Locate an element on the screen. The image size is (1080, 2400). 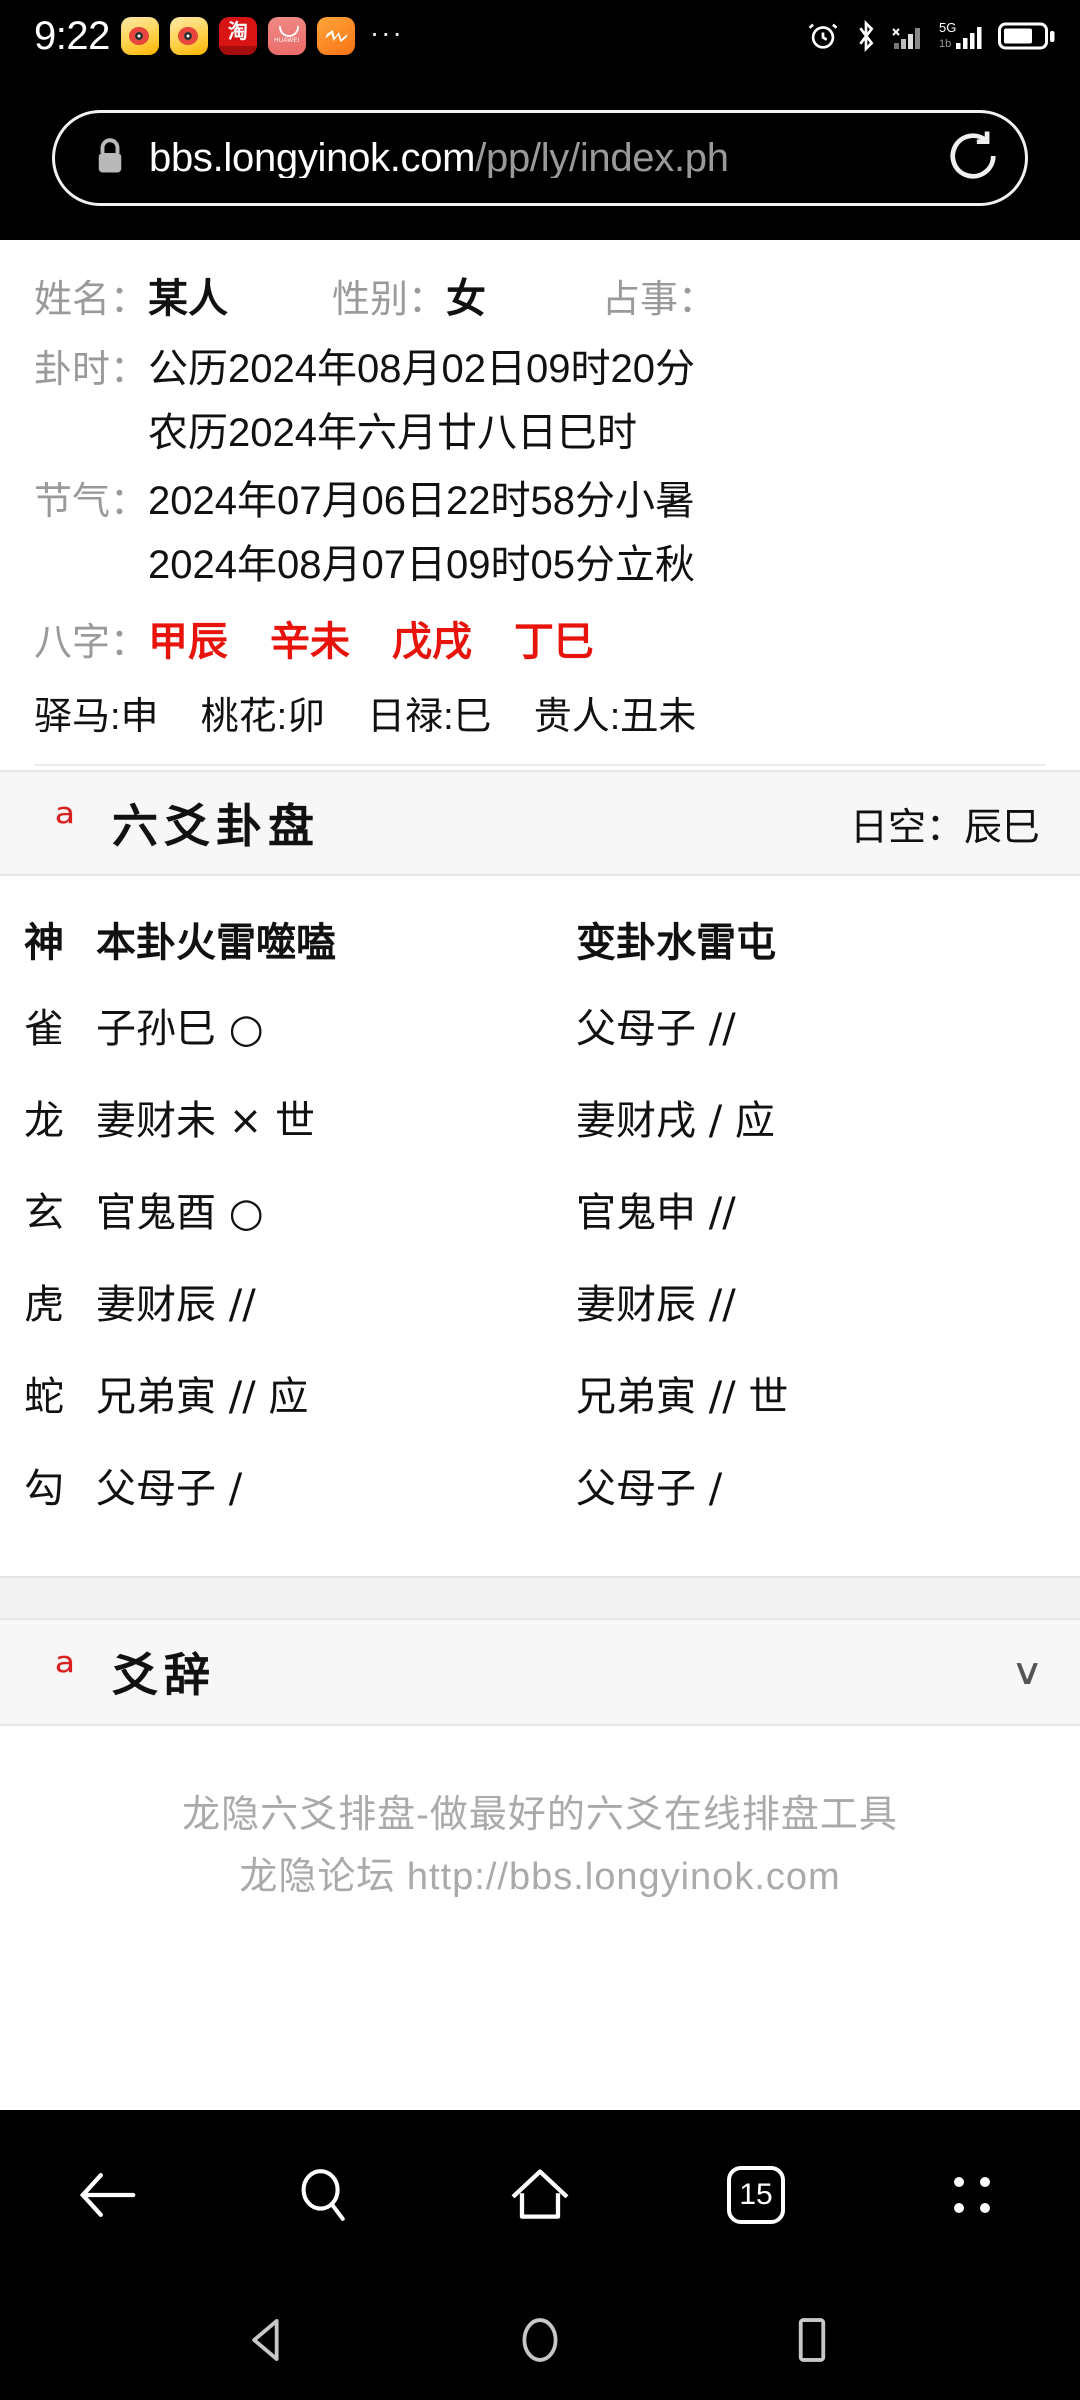
status-overflow-icon: ··· is located at coordinates (386, 32).